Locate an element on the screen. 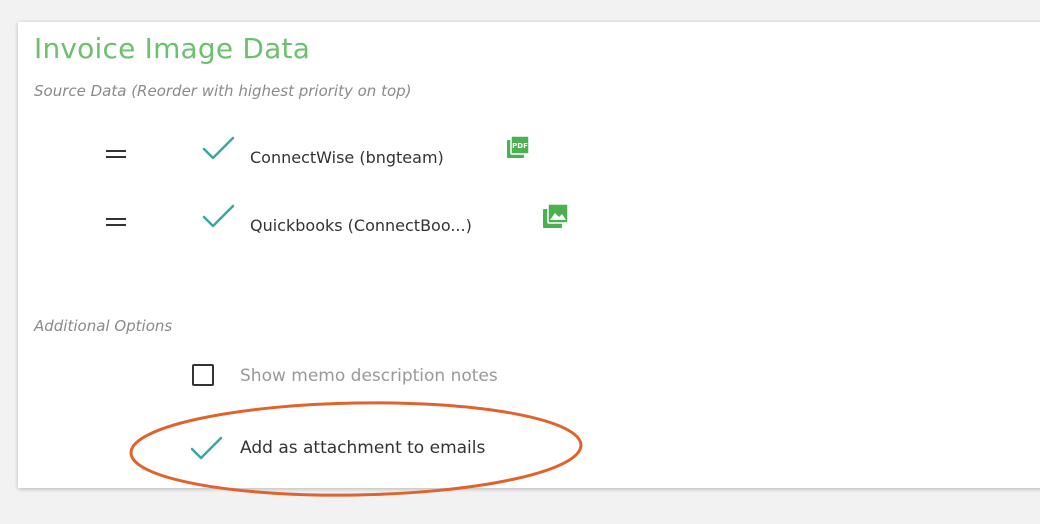 The image size is (1040, 524). source-label: ConnectWise (bngteam) is located at coordinates (347, 157).